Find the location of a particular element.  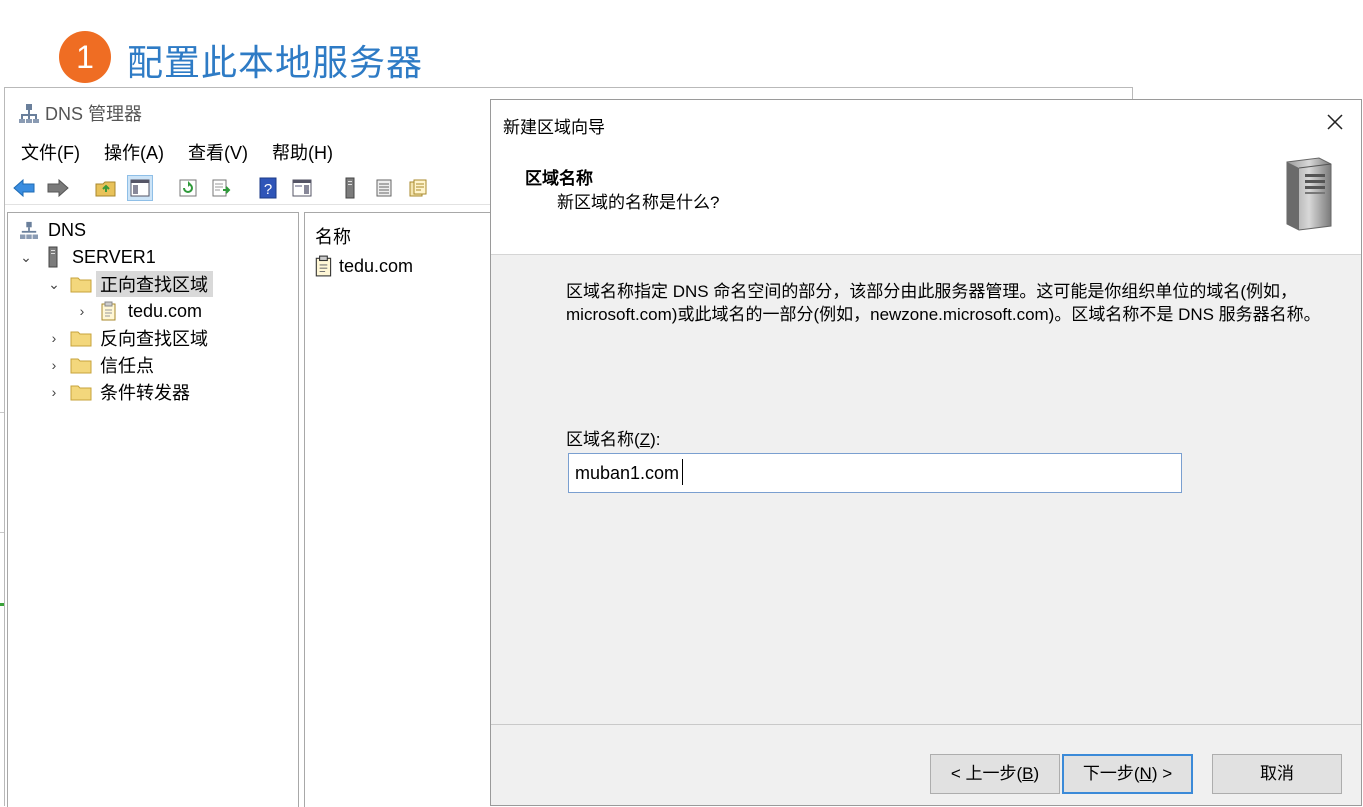

refresh-icon is located at coordinates (188, 188).